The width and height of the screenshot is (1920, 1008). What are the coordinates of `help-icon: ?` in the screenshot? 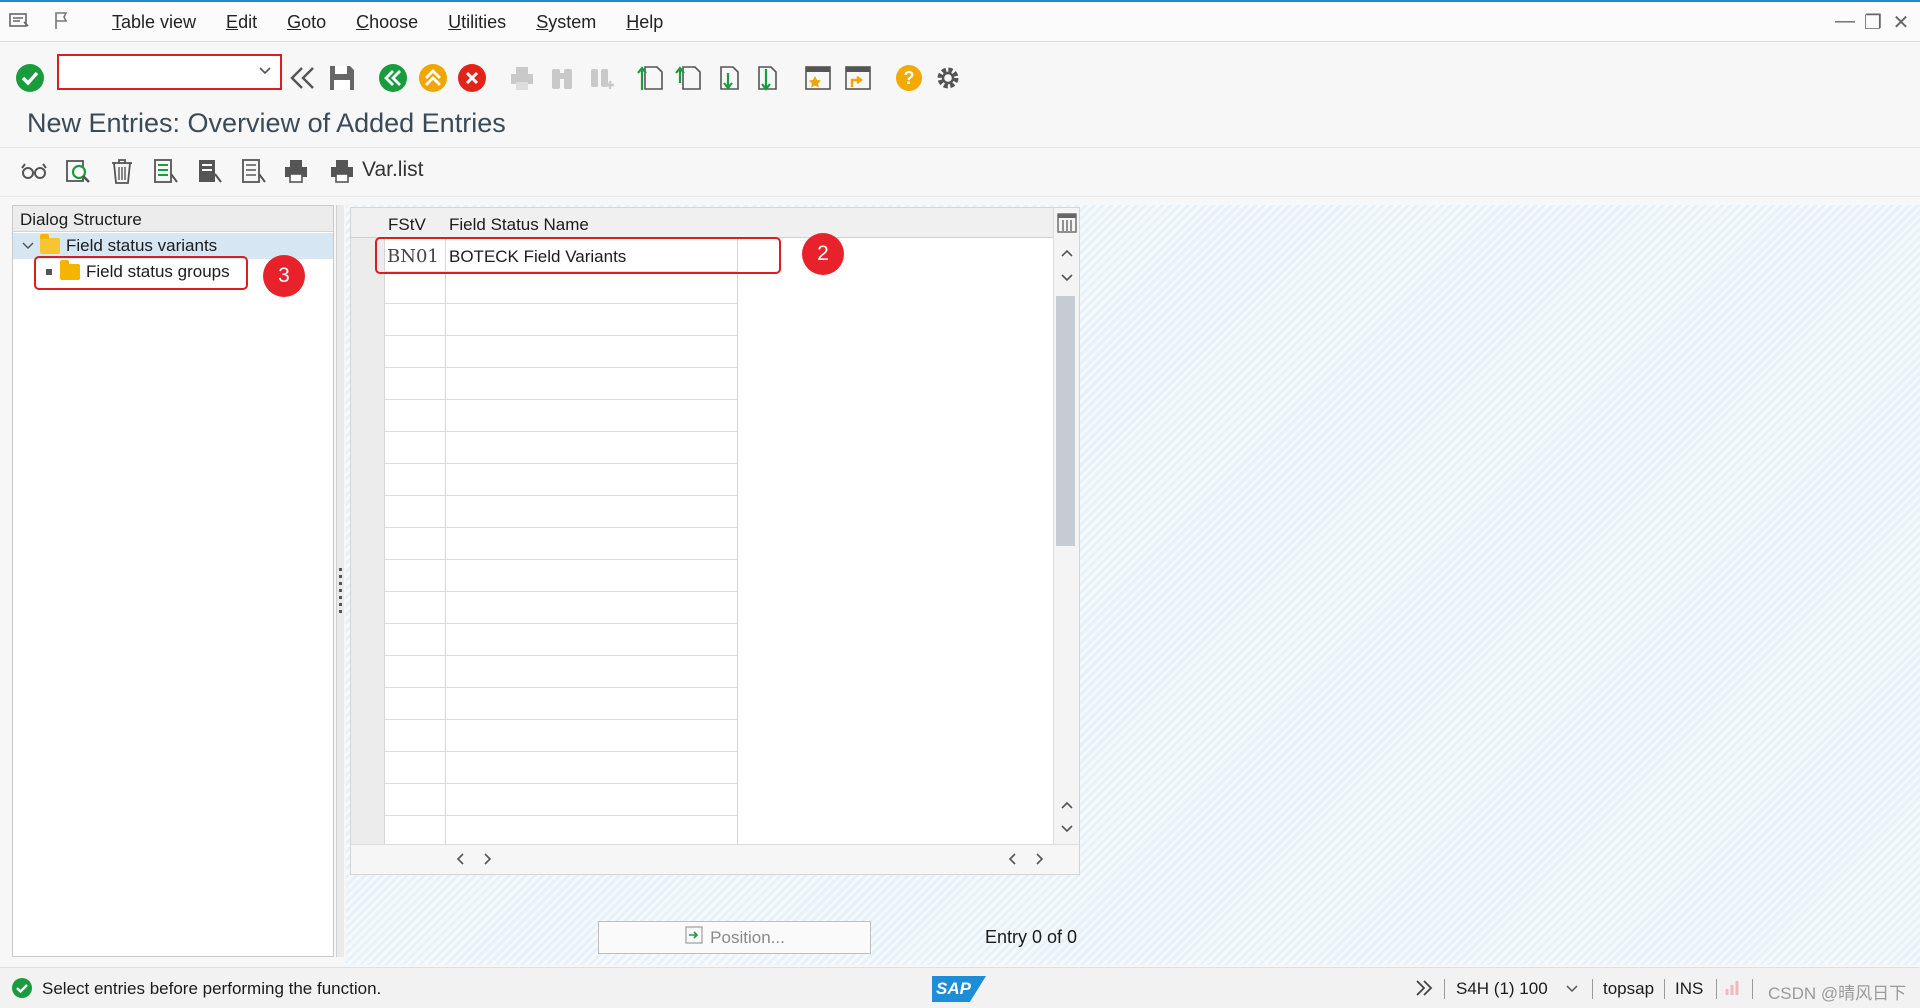 It's located at (909, 78).